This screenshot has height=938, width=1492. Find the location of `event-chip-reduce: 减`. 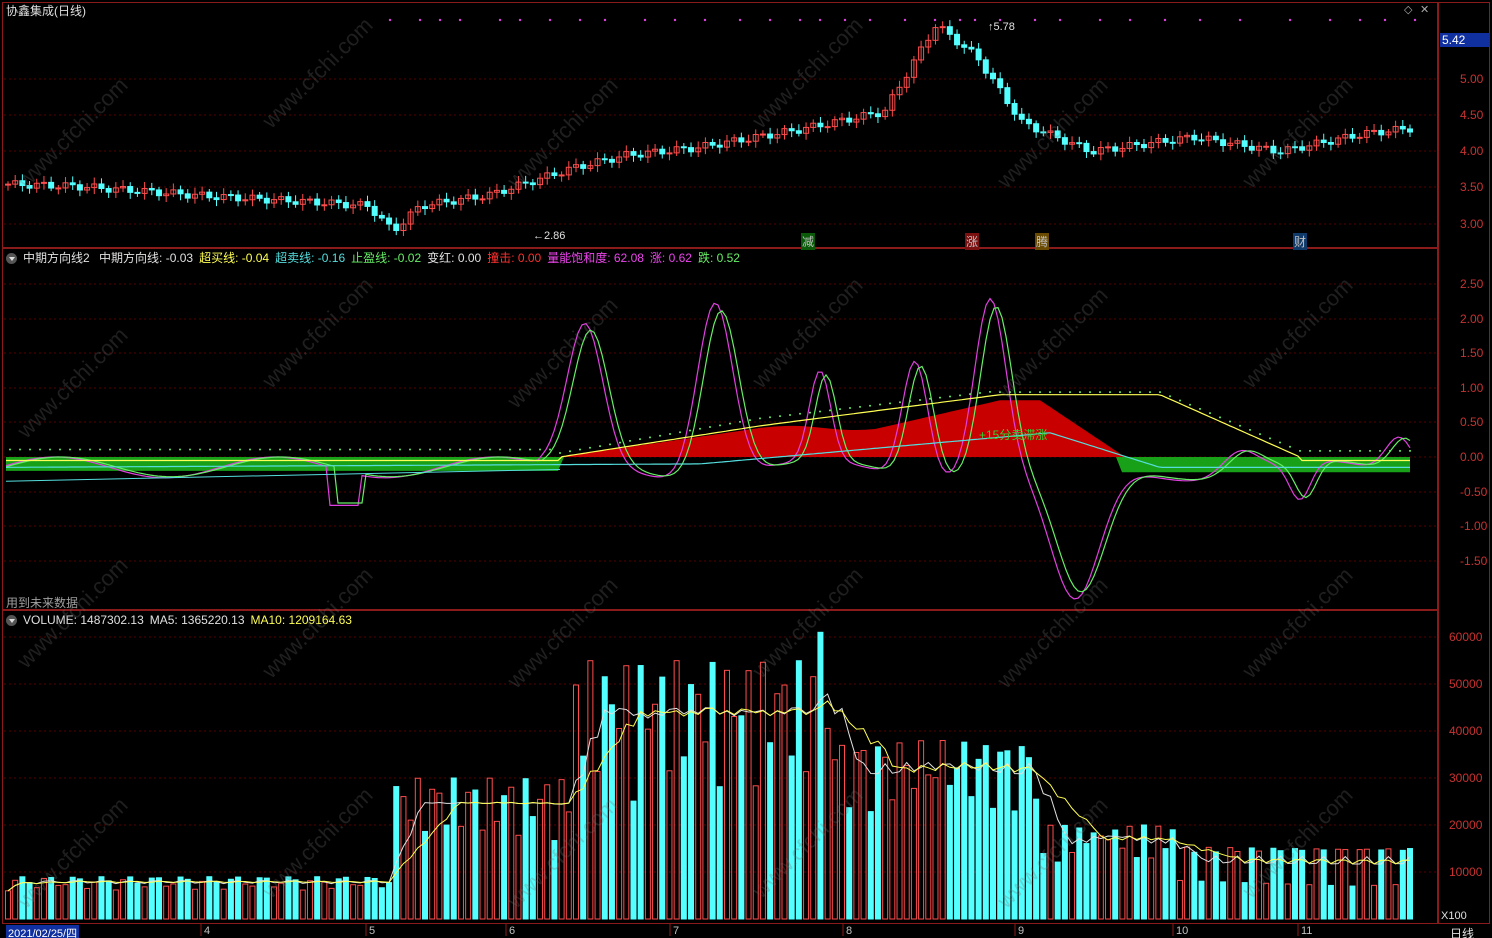

event-chip-reduce: 减 is located at coordinates (808, 241).